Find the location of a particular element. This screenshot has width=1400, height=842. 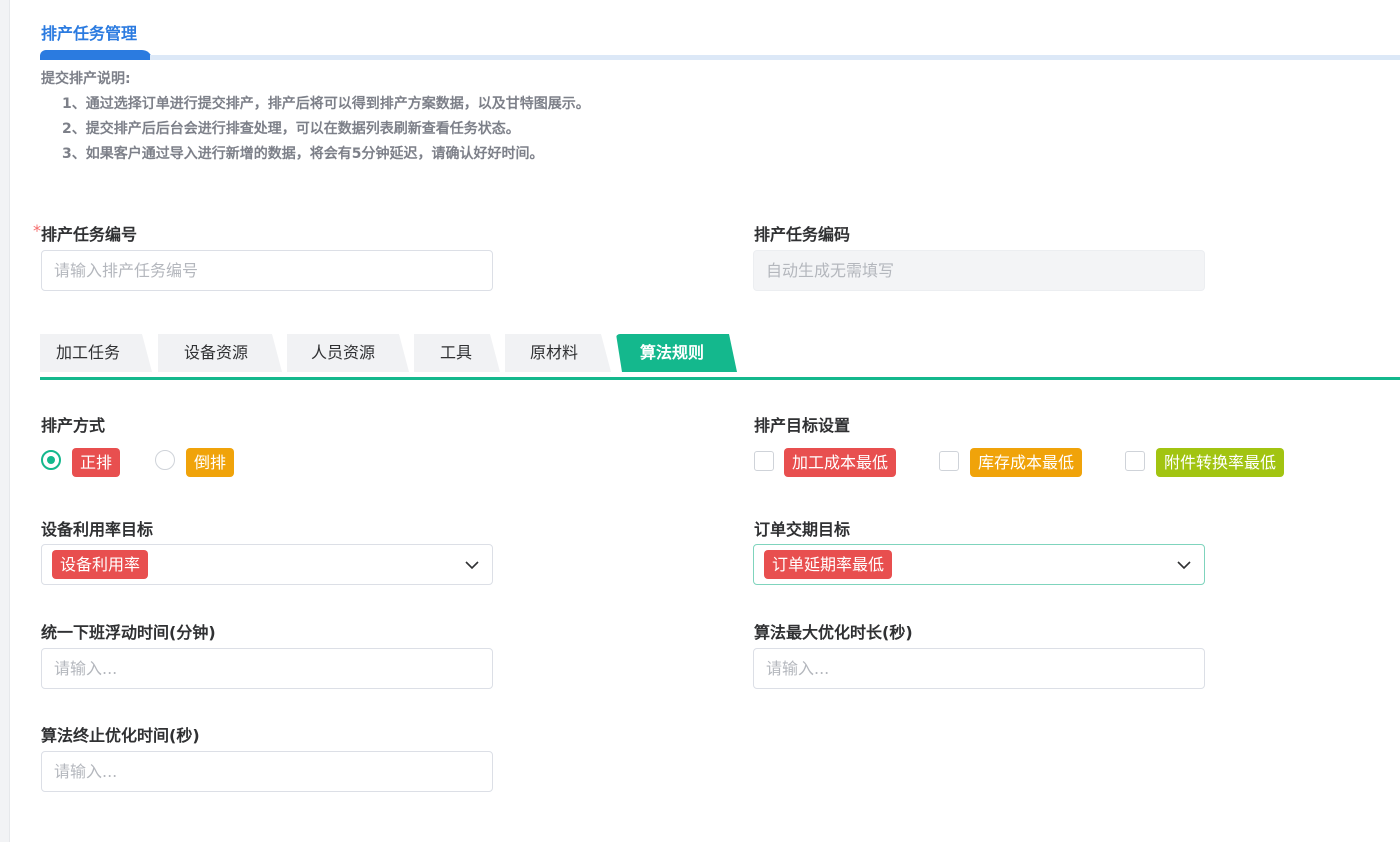

forward-radio is located at coordinates (51, 460).